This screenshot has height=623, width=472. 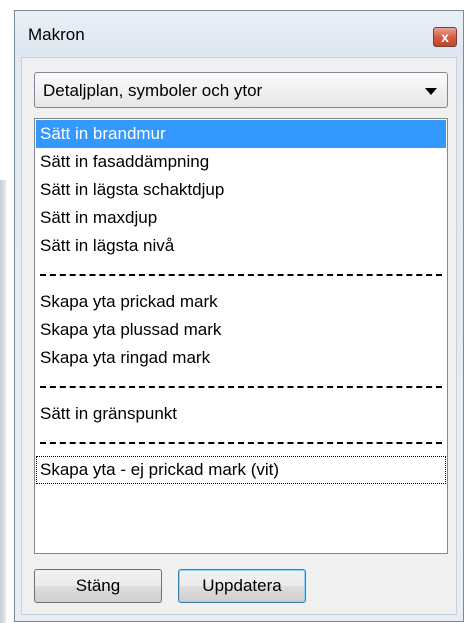 What do you see at coordinates (241, 358) in the screenshot?
I see `list-item: Skapa yta ringad mark` at bounding box center [241, 358].